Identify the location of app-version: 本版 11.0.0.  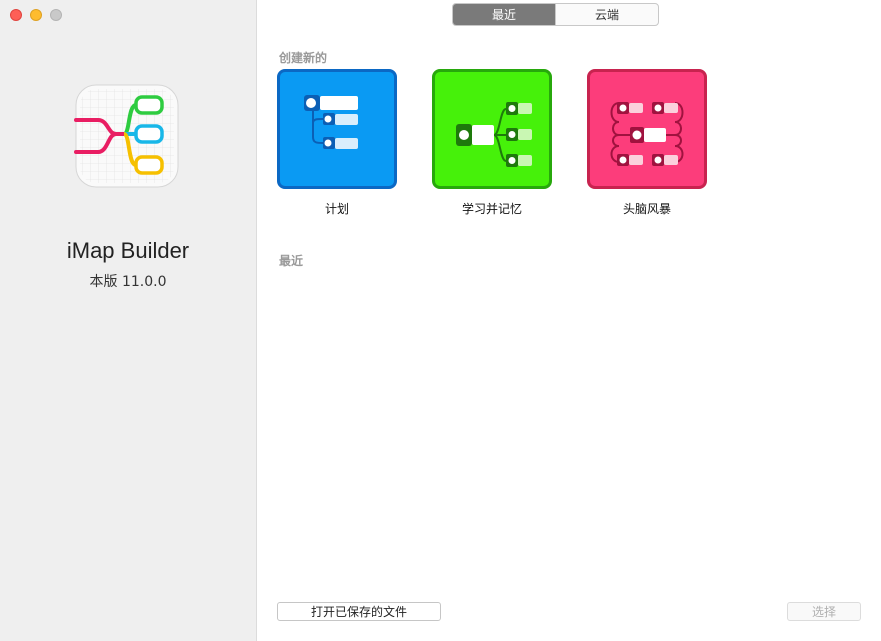
(128, 282).